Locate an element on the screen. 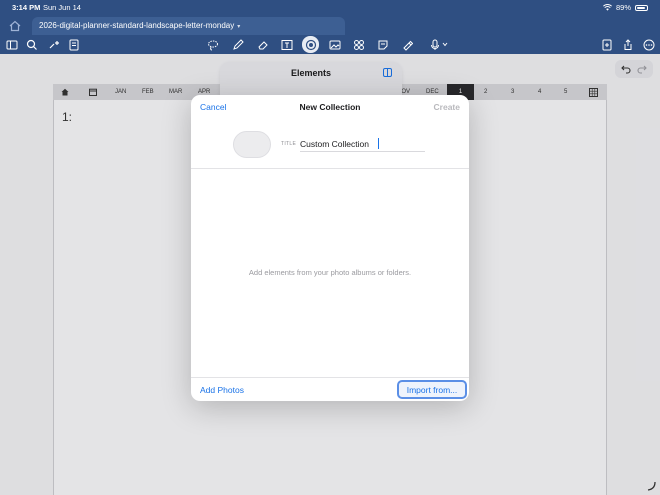 The width and height of the screenshot is (660, 495). bookmark-add-icon is located at coordinates (53, 44).